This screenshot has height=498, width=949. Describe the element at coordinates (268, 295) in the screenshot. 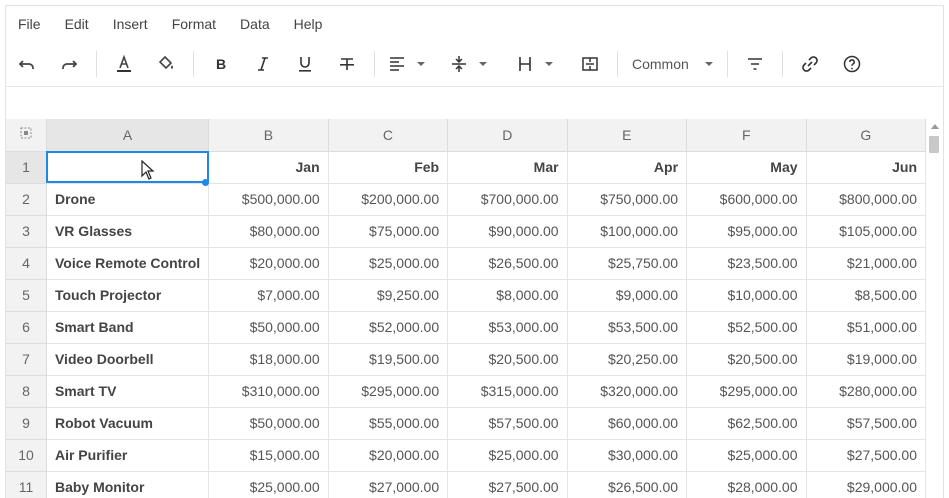

I see `grid-cell: $7,000.00` at that location.